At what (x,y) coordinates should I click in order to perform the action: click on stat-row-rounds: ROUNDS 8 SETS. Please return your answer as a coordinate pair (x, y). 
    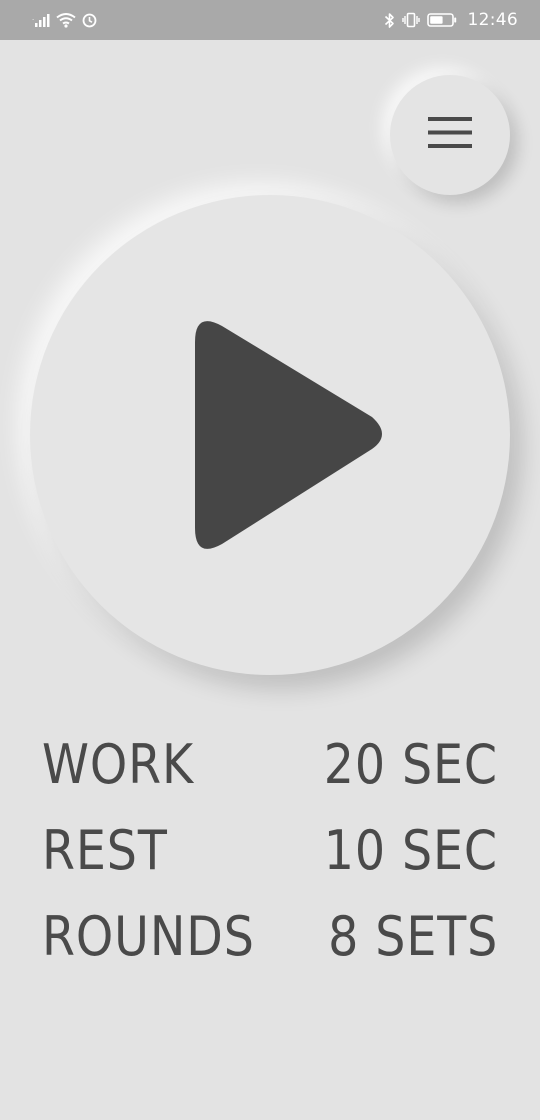
    Looking at the image, I should click on (270, 937).